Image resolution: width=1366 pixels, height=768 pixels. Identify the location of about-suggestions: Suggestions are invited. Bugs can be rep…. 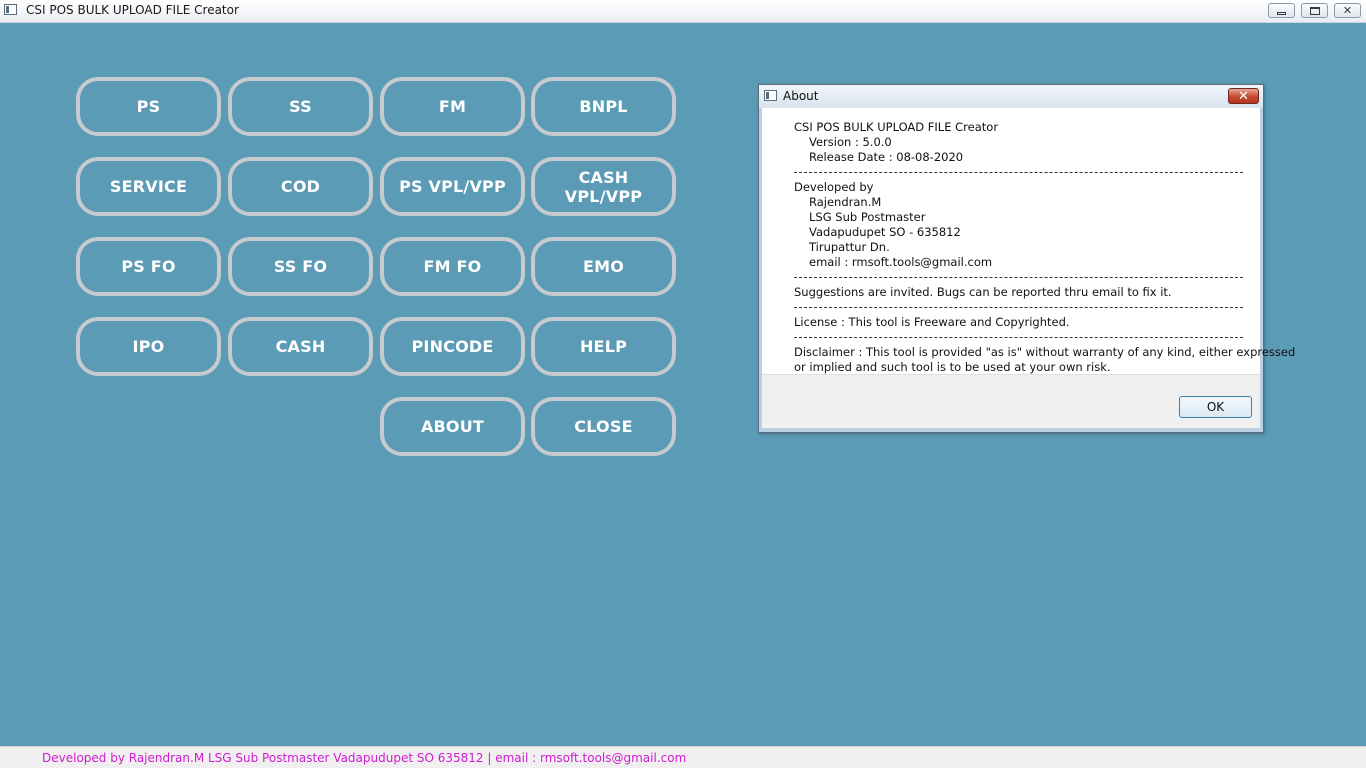
(983, 292).